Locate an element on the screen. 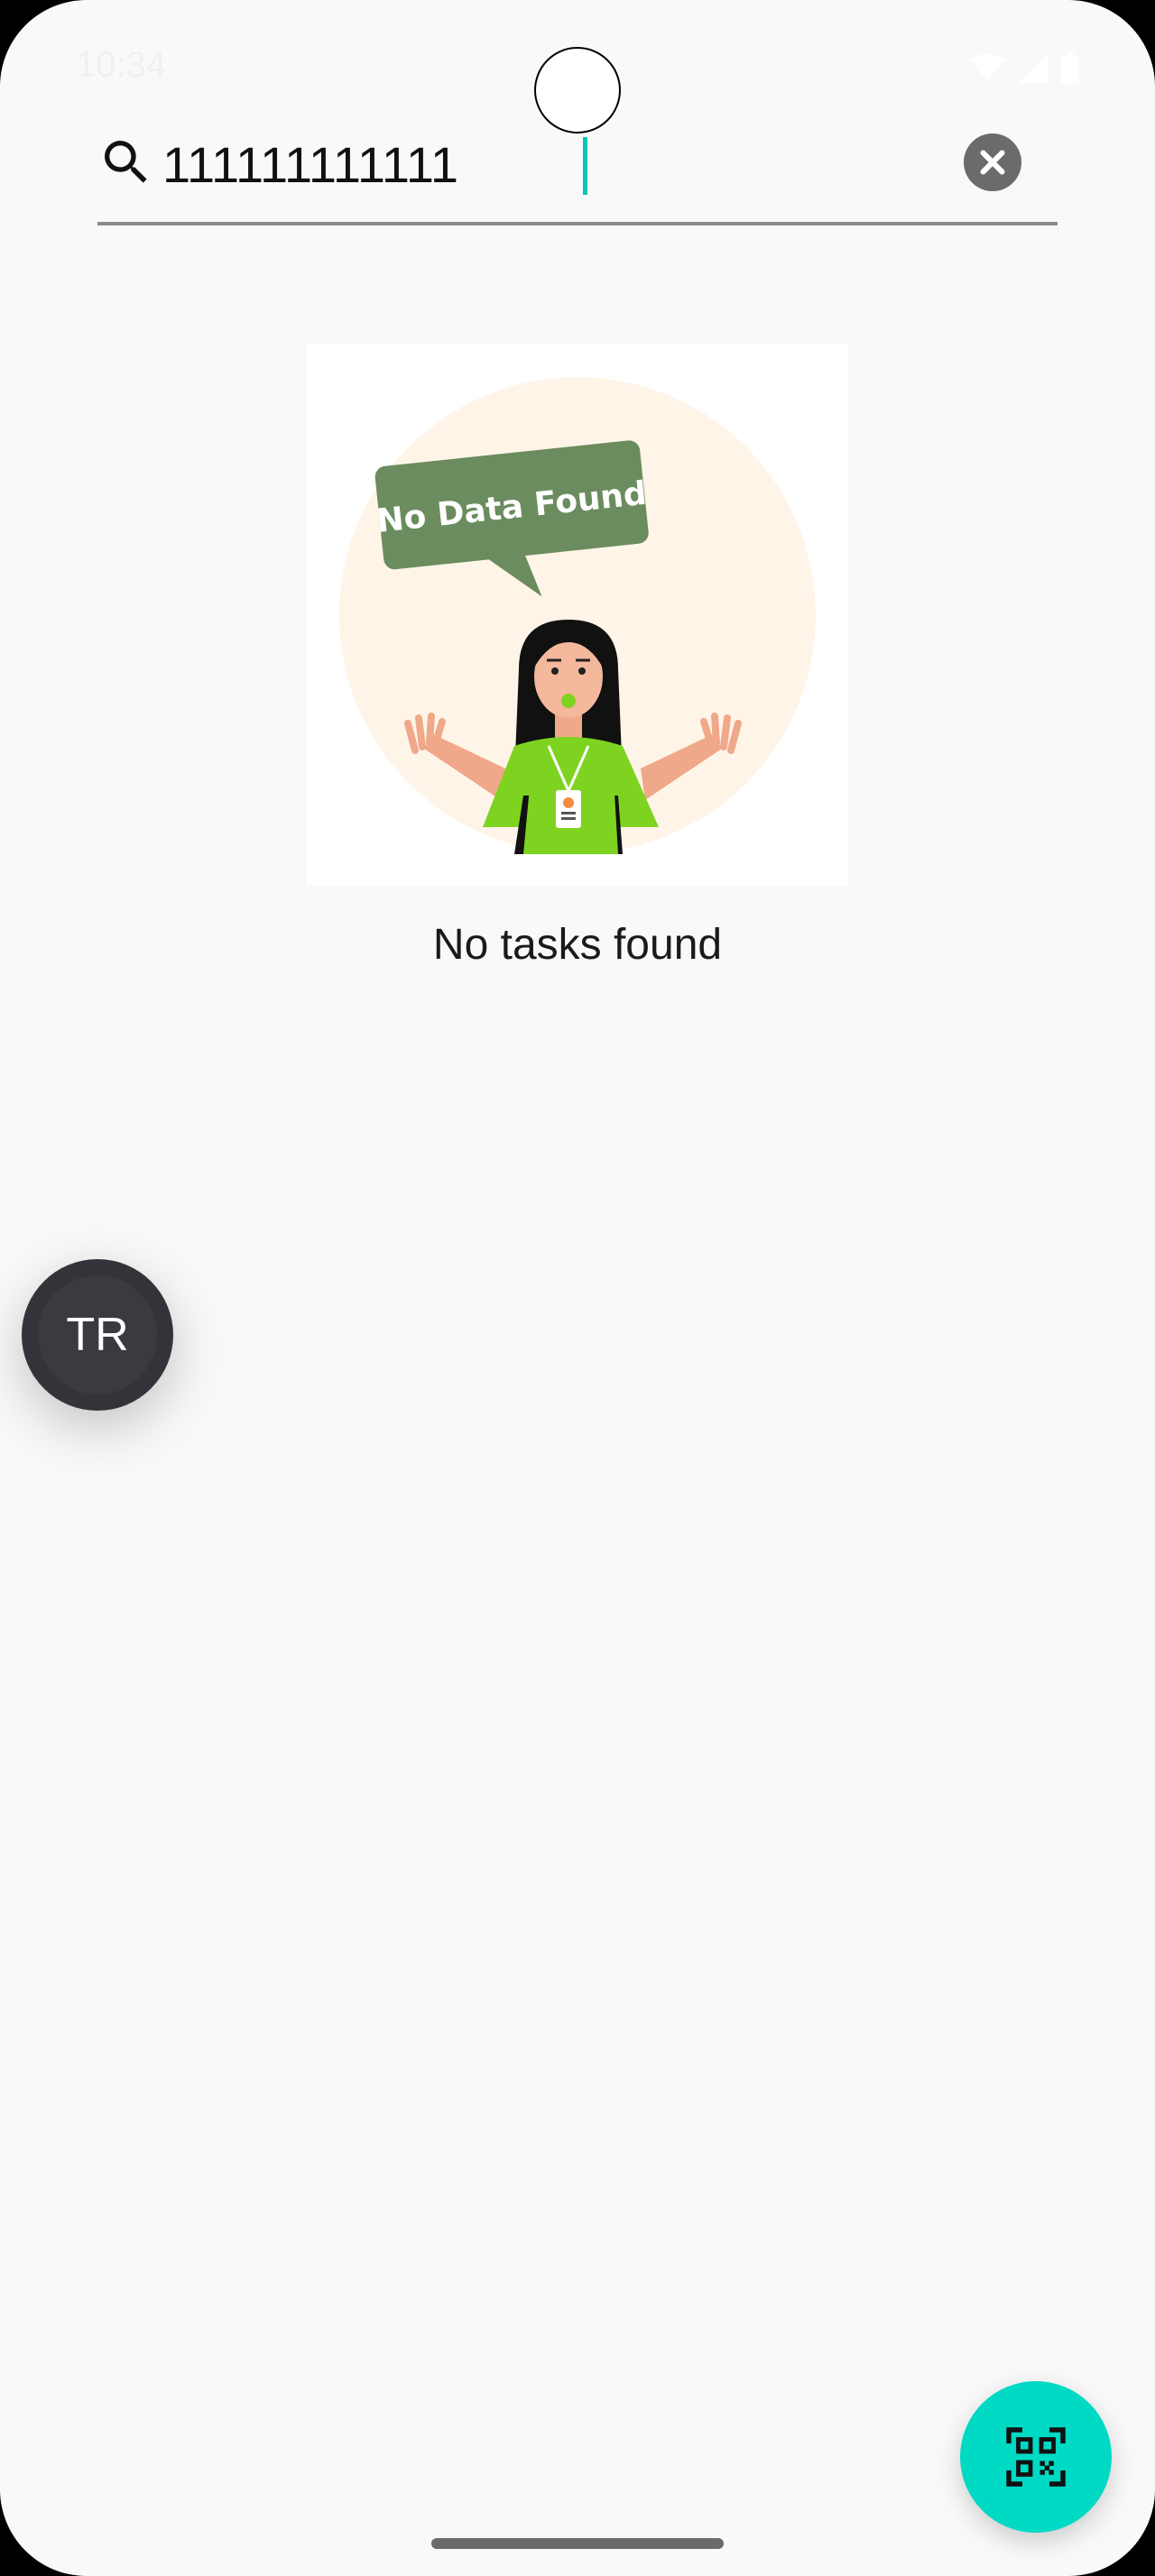  text-caret is located at coordinates (585, 166).